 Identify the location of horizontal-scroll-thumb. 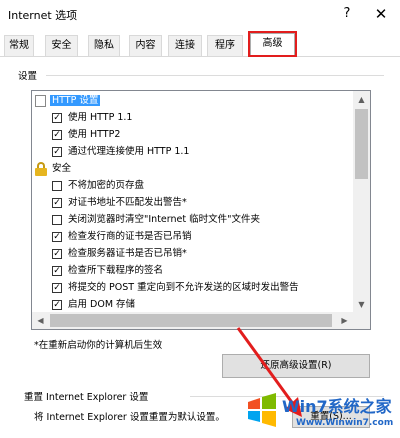
(191, 320).